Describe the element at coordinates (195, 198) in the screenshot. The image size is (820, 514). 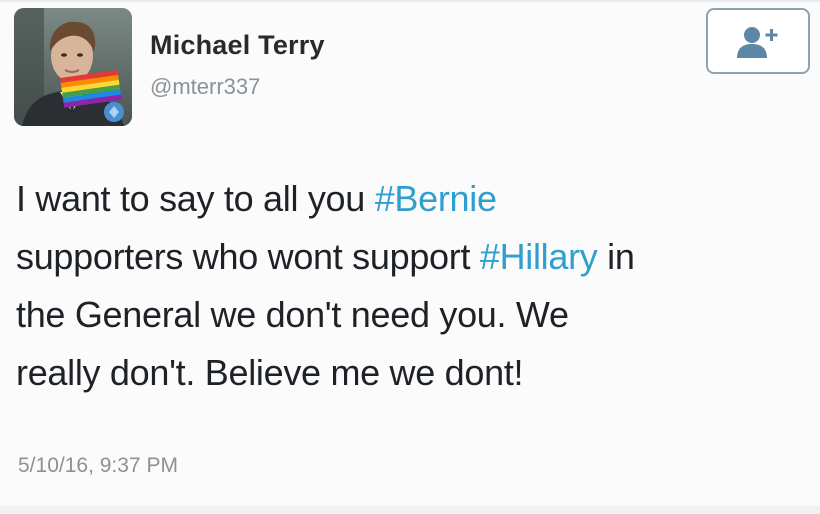
I see `tweet-text-segment: I want to say to all you` at that location.